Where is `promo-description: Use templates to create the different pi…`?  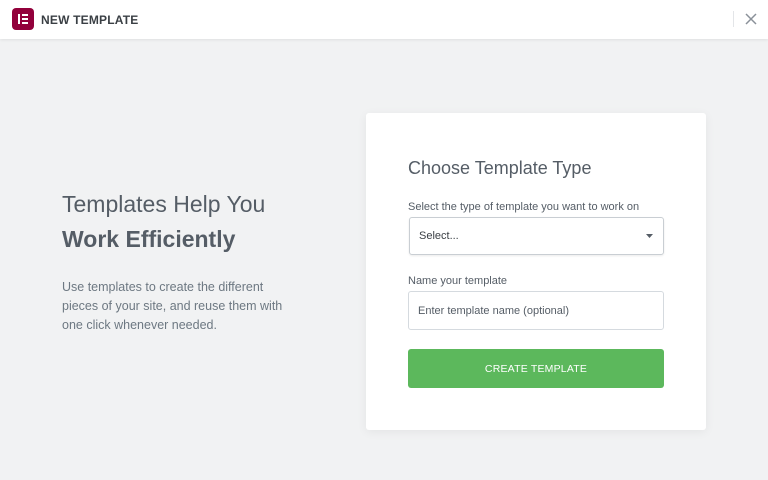 promo-description: Use templates to create the different pi… is located at coordinates (172, 306).